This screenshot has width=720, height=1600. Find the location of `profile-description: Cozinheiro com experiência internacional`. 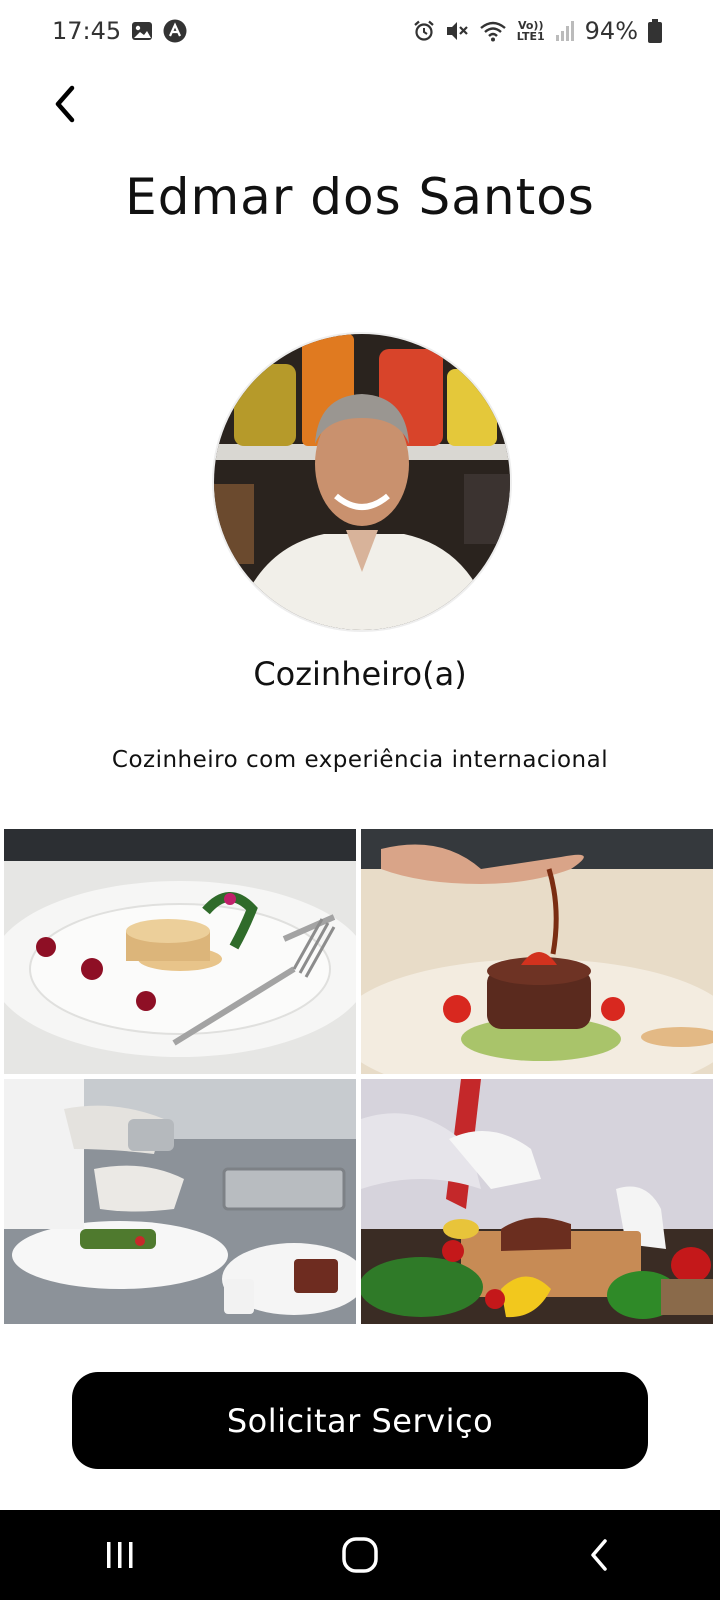

profile-description: Cozinheiro com experiência internacional is located at coordinates (360, 760).